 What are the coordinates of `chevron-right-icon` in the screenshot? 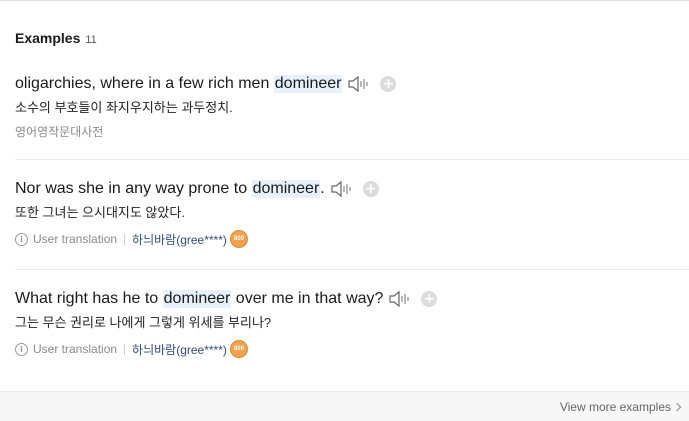 It's located at (677, 407).